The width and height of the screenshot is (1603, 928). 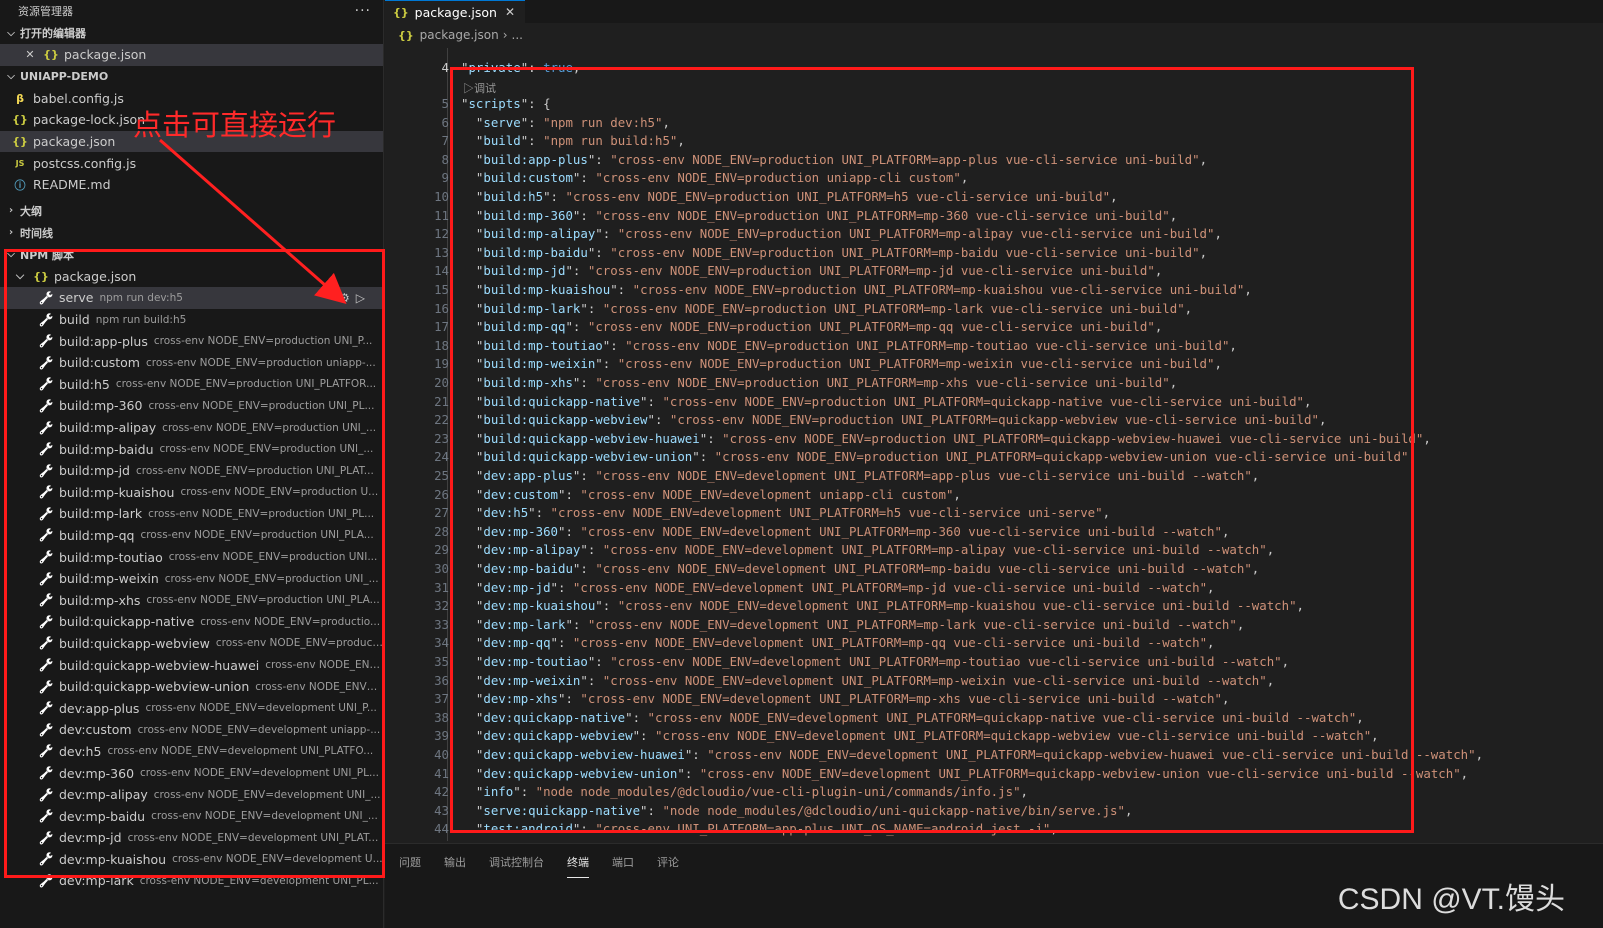 What do you see at coordinates (20, 98) in the screenshot?
I see `babel-icon: β` at bounding box center [20, 98].